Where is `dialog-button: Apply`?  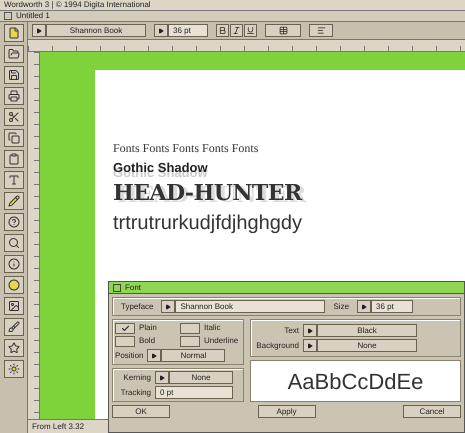
dialog-button: Apply is located at coordinates (287, 411).